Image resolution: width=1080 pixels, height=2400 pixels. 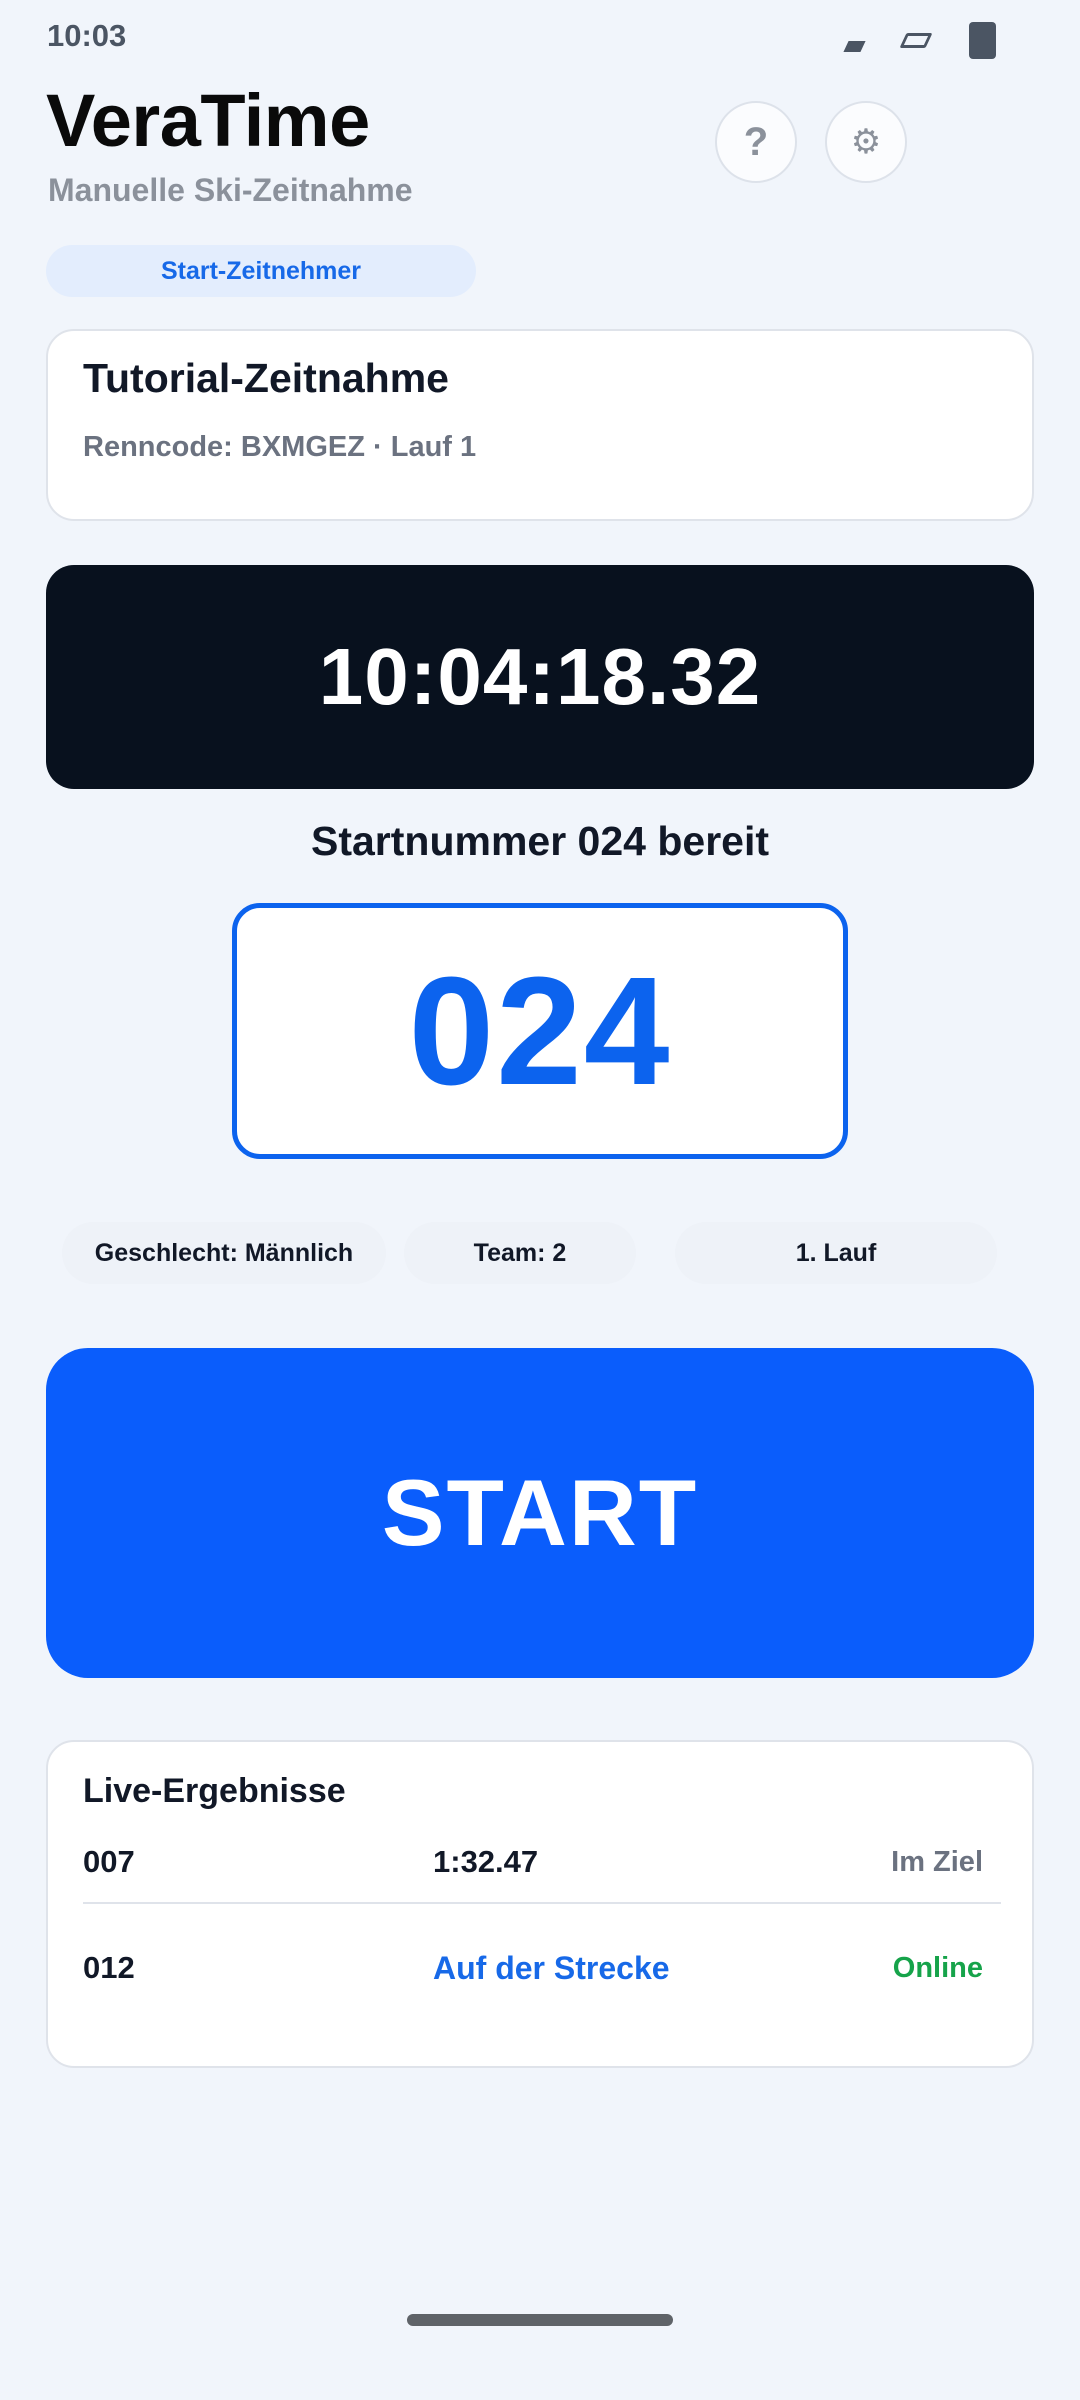 I want to click on start-button: START, so click(x=540, y=1513).